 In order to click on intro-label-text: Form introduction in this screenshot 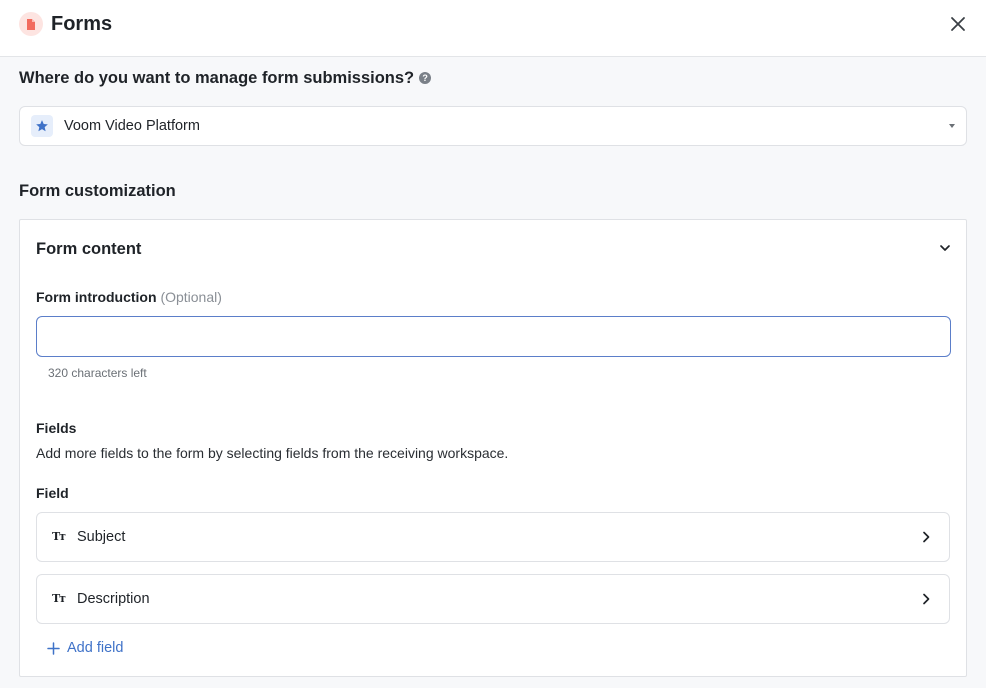, I will do `click(96, 297)`.